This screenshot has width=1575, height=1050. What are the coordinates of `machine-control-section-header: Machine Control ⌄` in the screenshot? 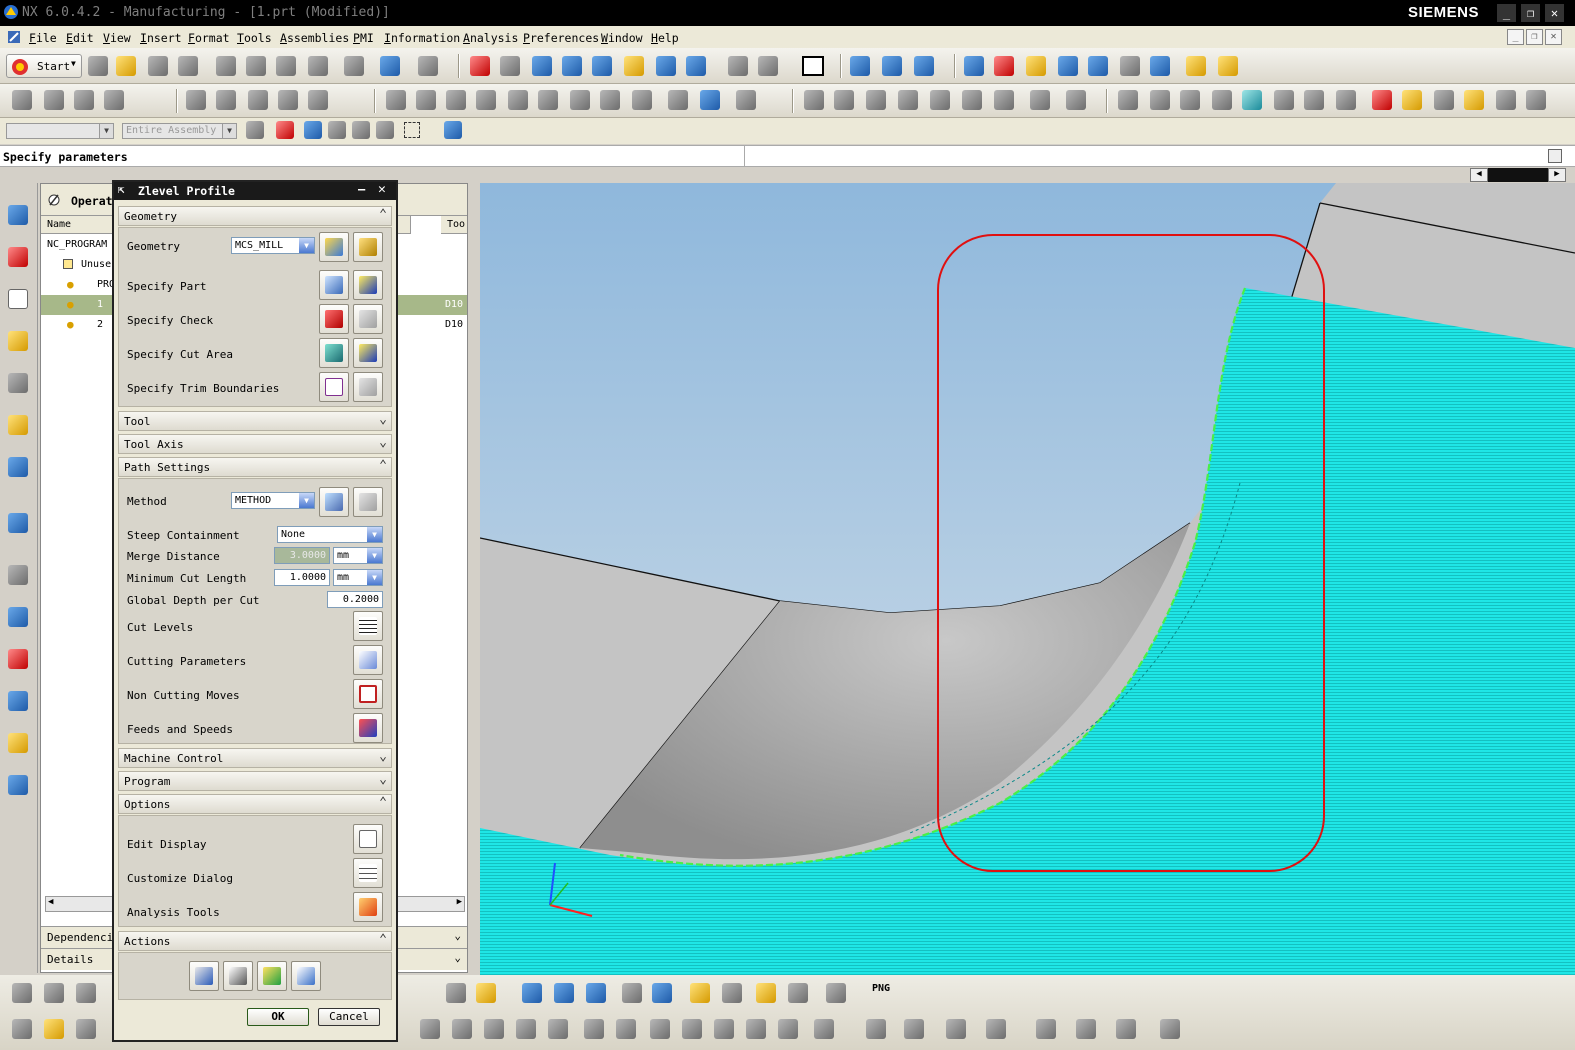 It's located at (255, 758).